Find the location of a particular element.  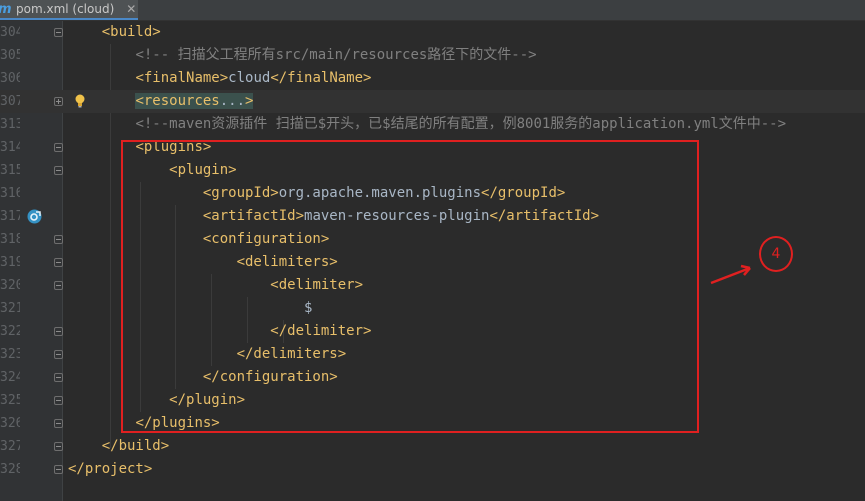

line-number: 304 is located at coordinates (10, 32).